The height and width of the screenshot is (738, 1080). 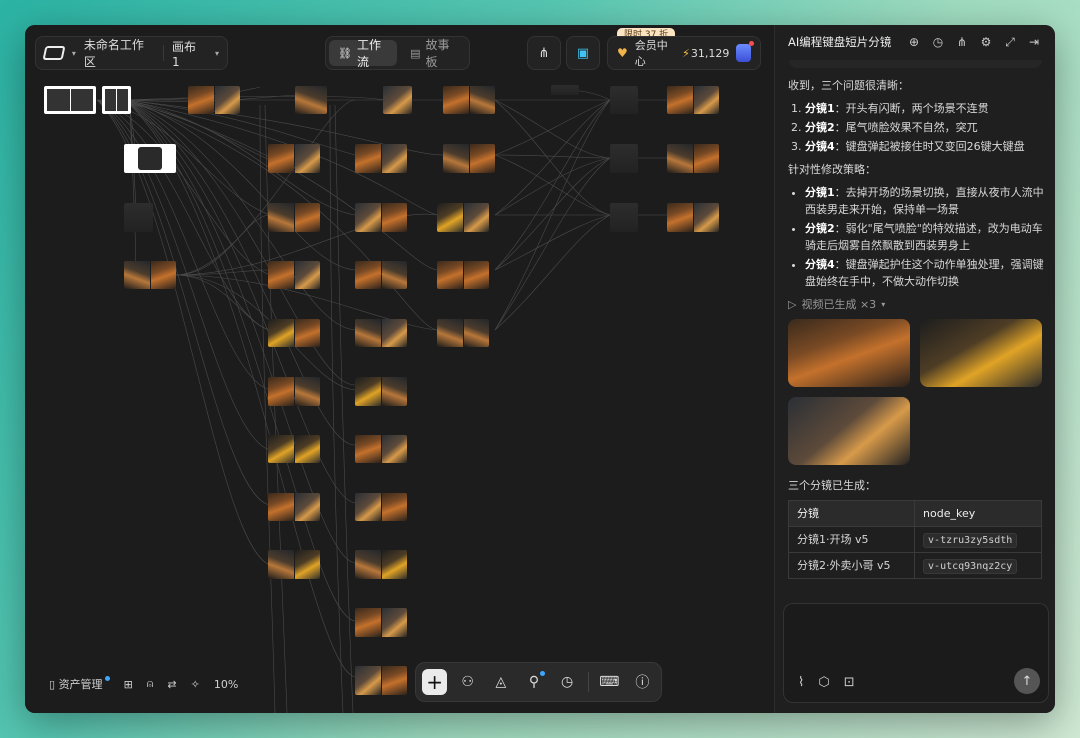 What do you see at coordinates (467, 682) in the screenshot?
I see `workflow-tool-button: ⚇` at bounding box center [467, 682].